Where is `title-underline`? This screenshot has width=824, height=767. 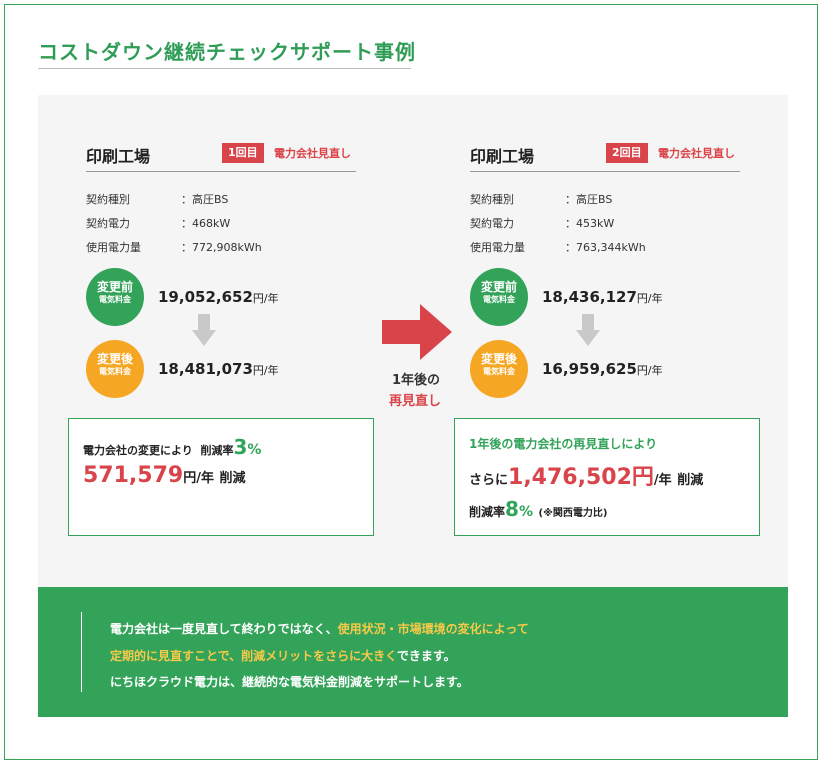
title-underline is located at coordinates (224, 68).